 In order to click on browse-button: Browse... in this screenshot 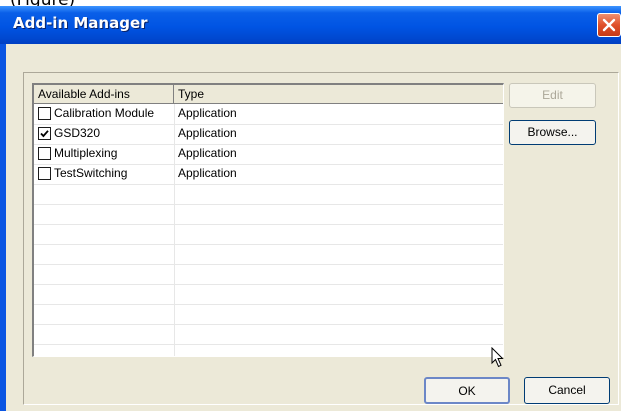, I will do `click(552, 132)`.